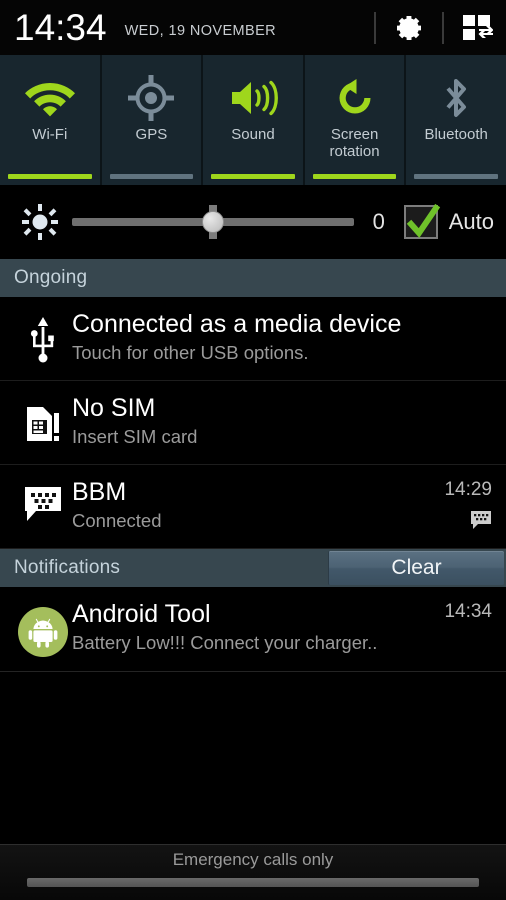 This screenshot has height=900, width=506. Describe the element at coordinates (253, 568) in the screenshot. I see `section-header-notifications: Notifications Clear` at that location.